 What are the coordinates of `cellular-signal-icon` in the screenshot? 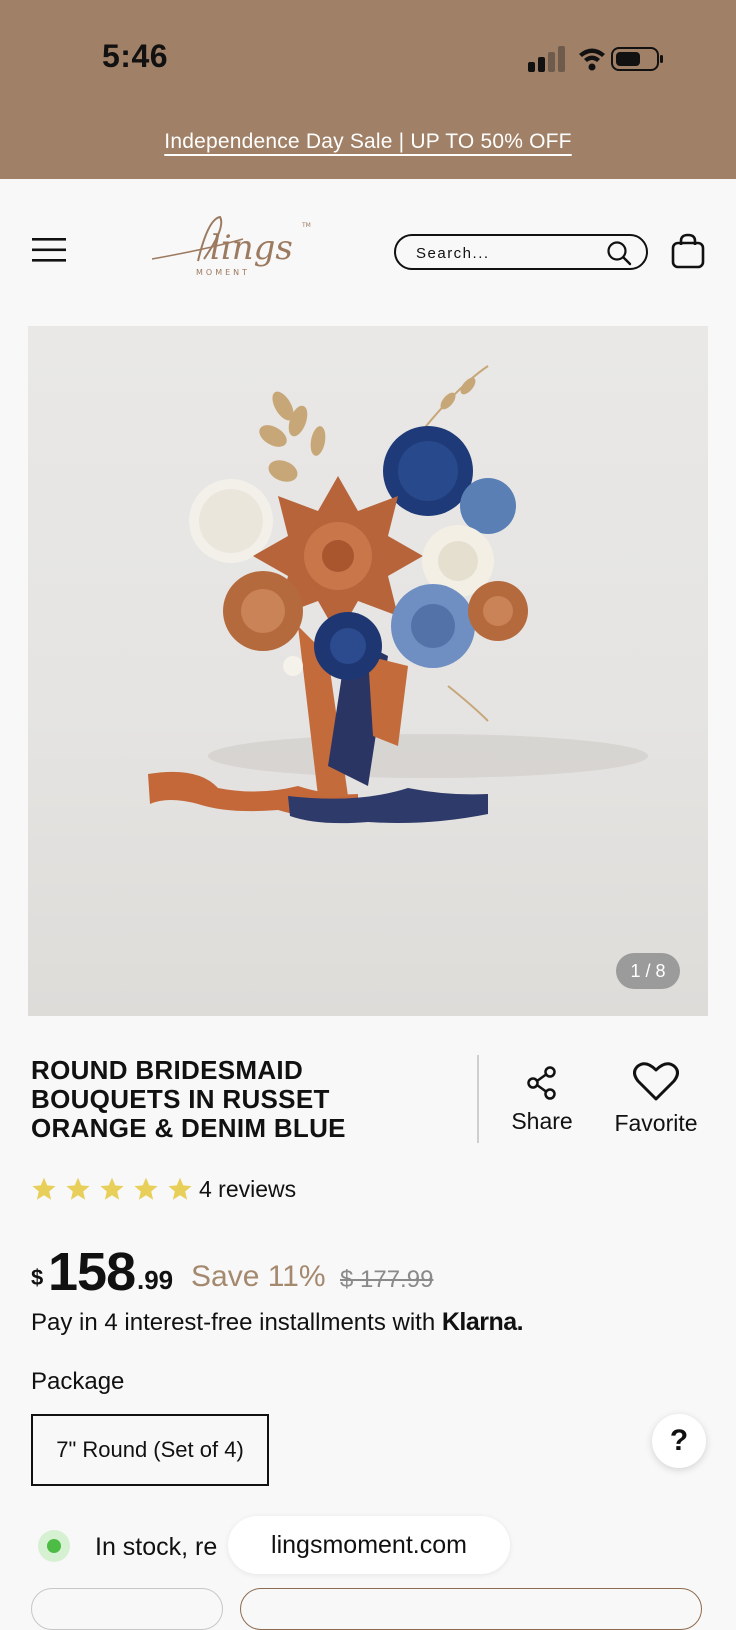 It's located at (546, 59).